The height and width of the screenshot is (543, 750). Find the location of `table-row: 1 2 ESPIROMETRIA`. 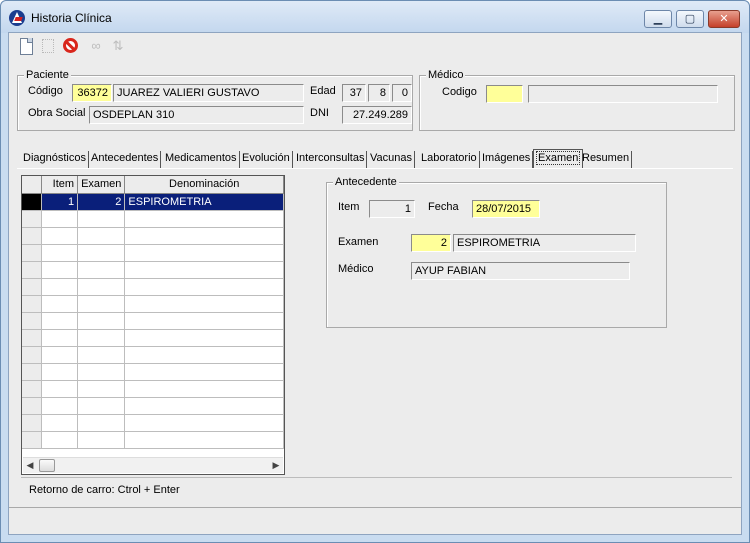

table-row: 1 2 ESPIROMETRIA is located at coordinates (153, 202).